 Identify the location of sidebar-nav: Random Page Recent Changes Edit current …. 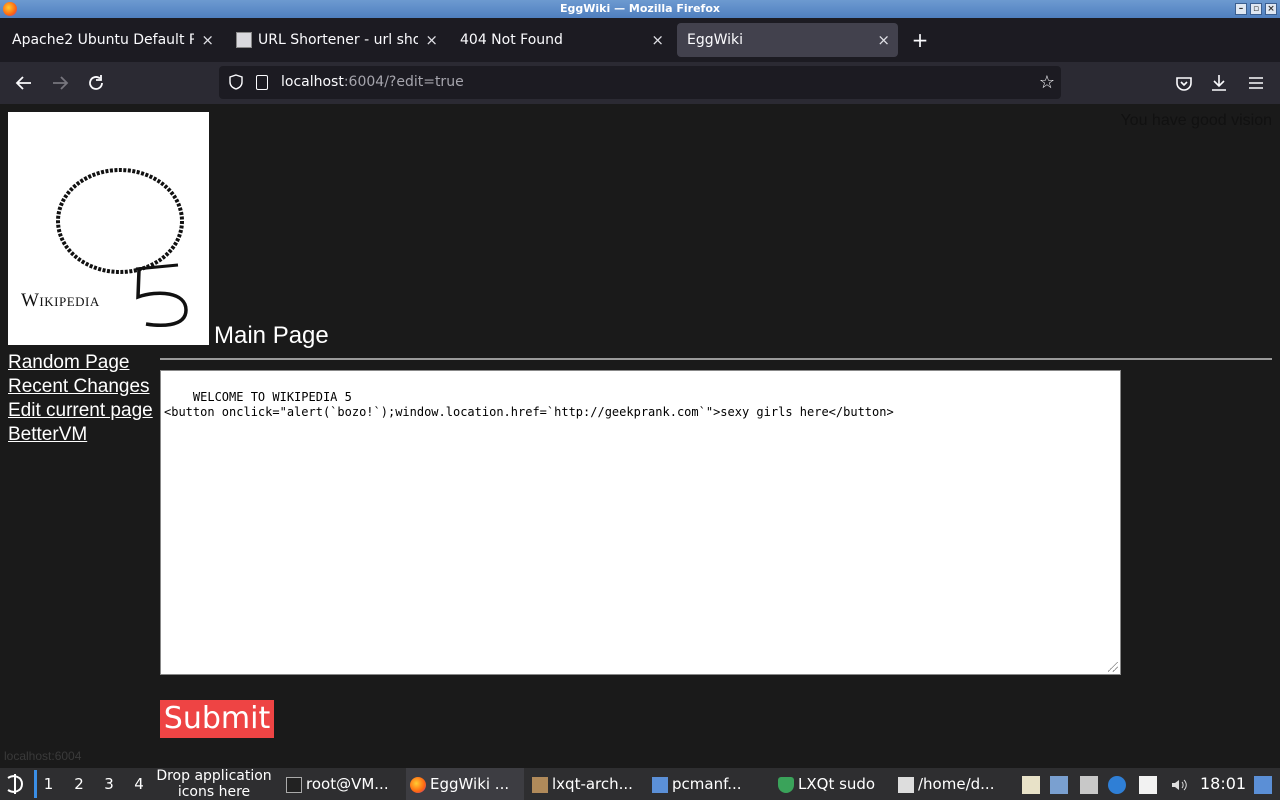
(80, 399).